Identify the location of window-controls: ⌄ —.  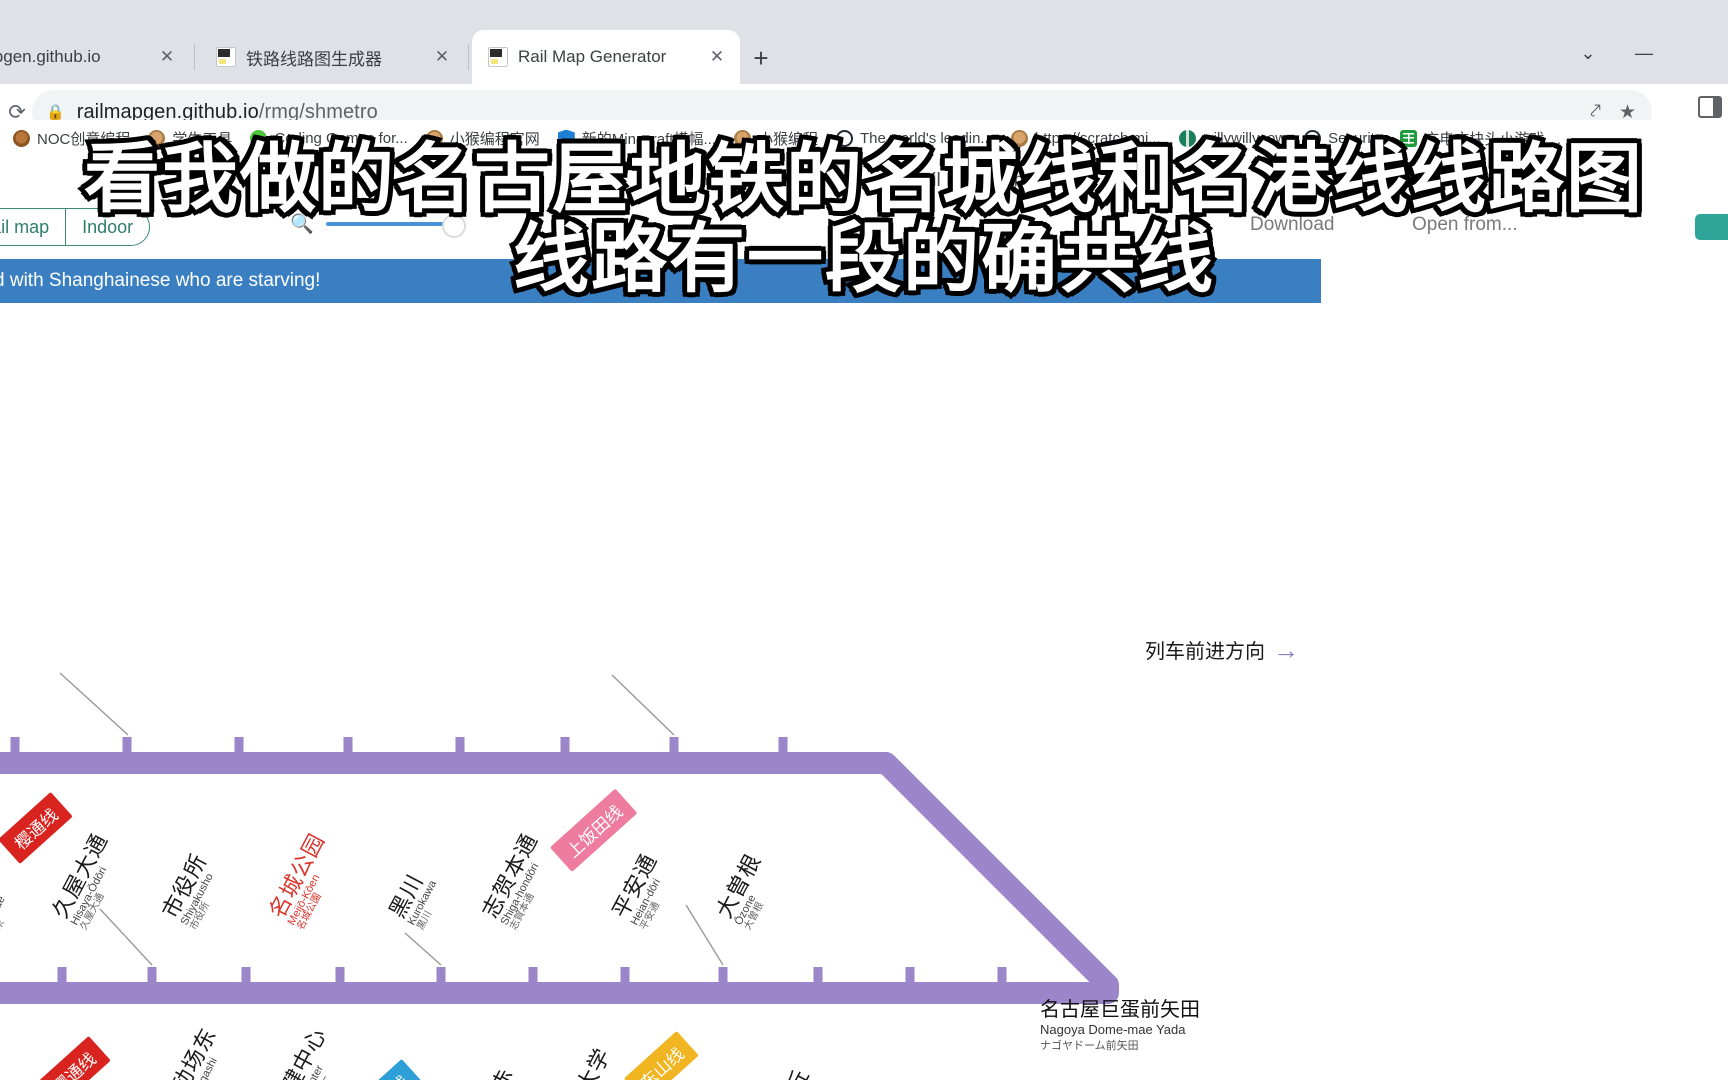
(1644, 53).